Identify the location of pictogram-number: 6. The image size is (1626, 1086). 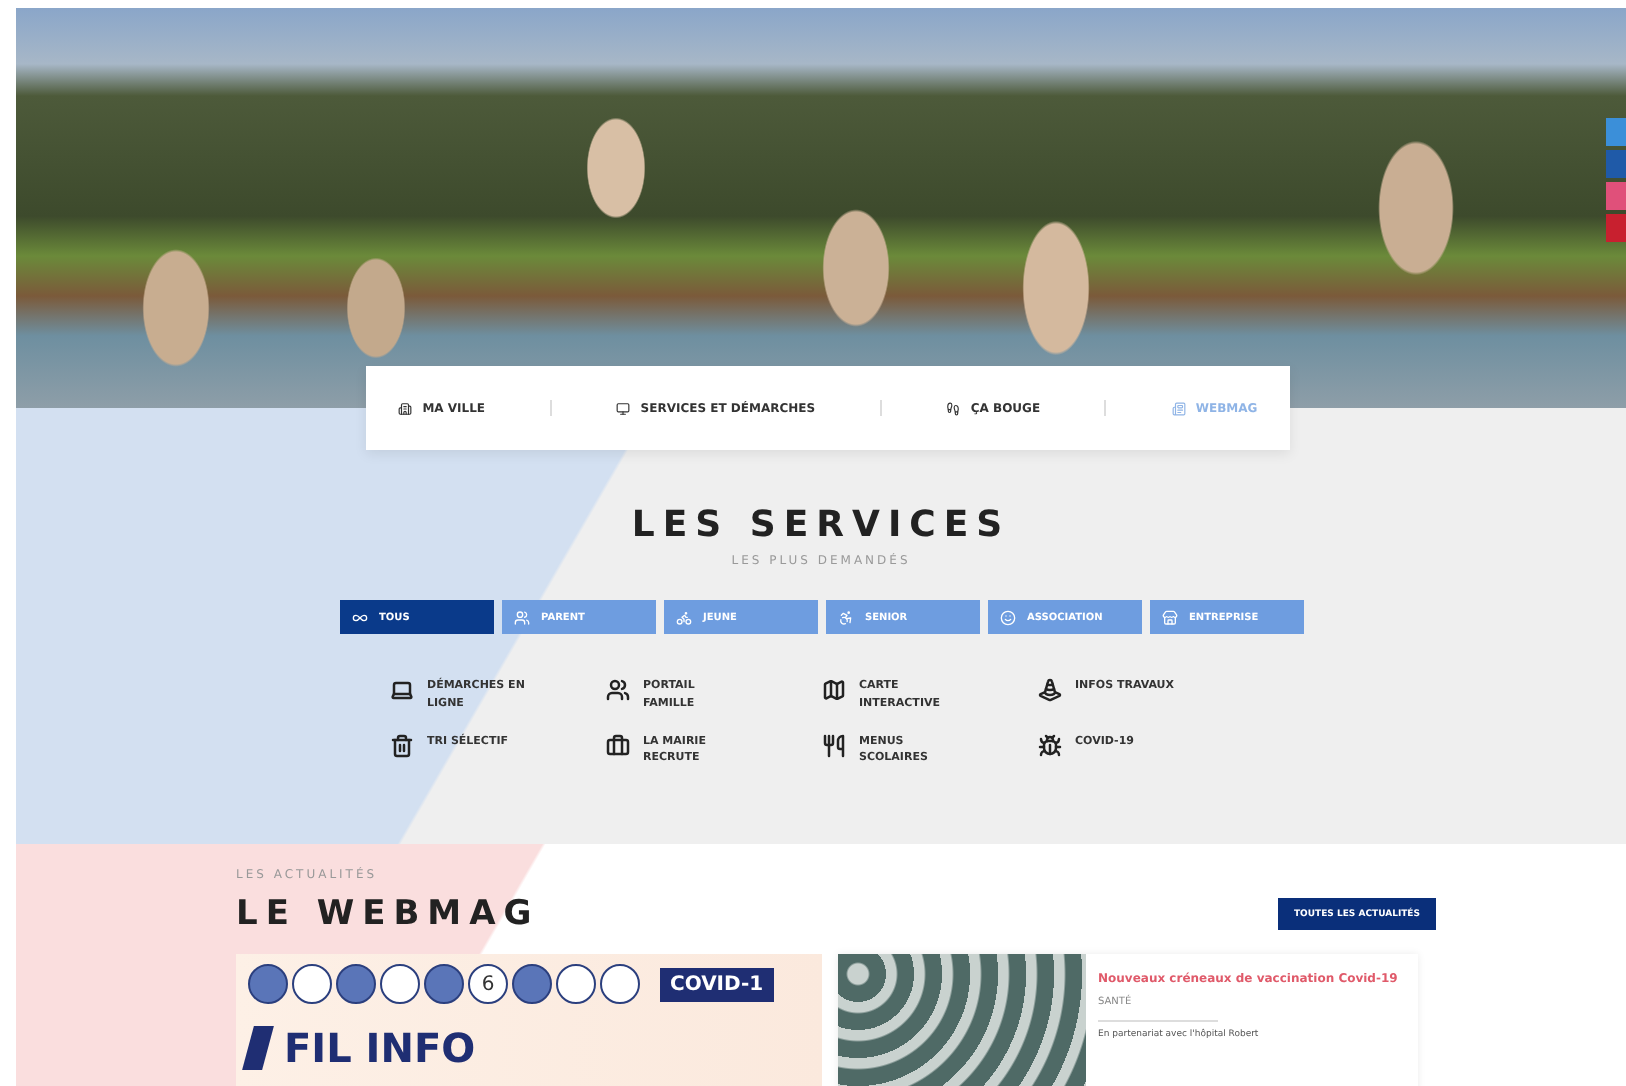
(488, 984).